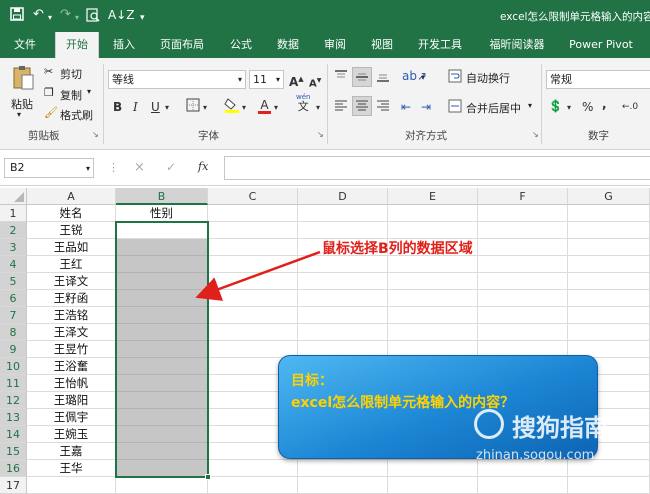  I want to click on watermark-url: zhinan.sogou.com, so click(535, 455).